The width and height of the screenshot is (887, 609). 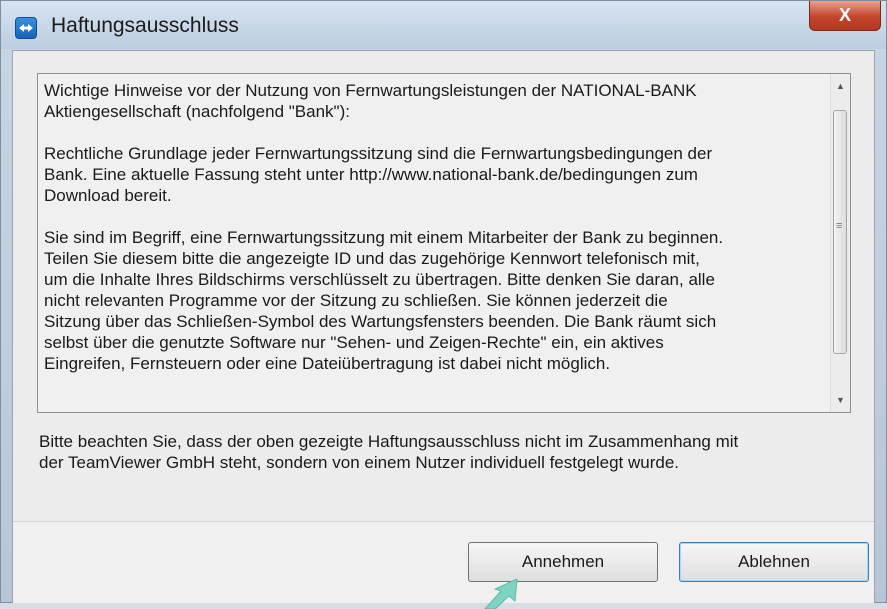 What do you see at coordinates (774, 562) in the screenshot?
I see `decline-button: Ablehnen` at bounding box center [774, 562].